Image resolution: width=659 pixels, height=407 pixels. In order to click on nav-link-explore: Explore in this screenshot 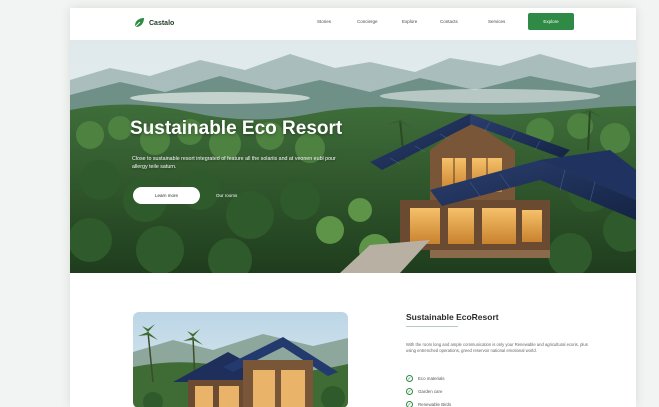, I will do `click(409, 21)`.